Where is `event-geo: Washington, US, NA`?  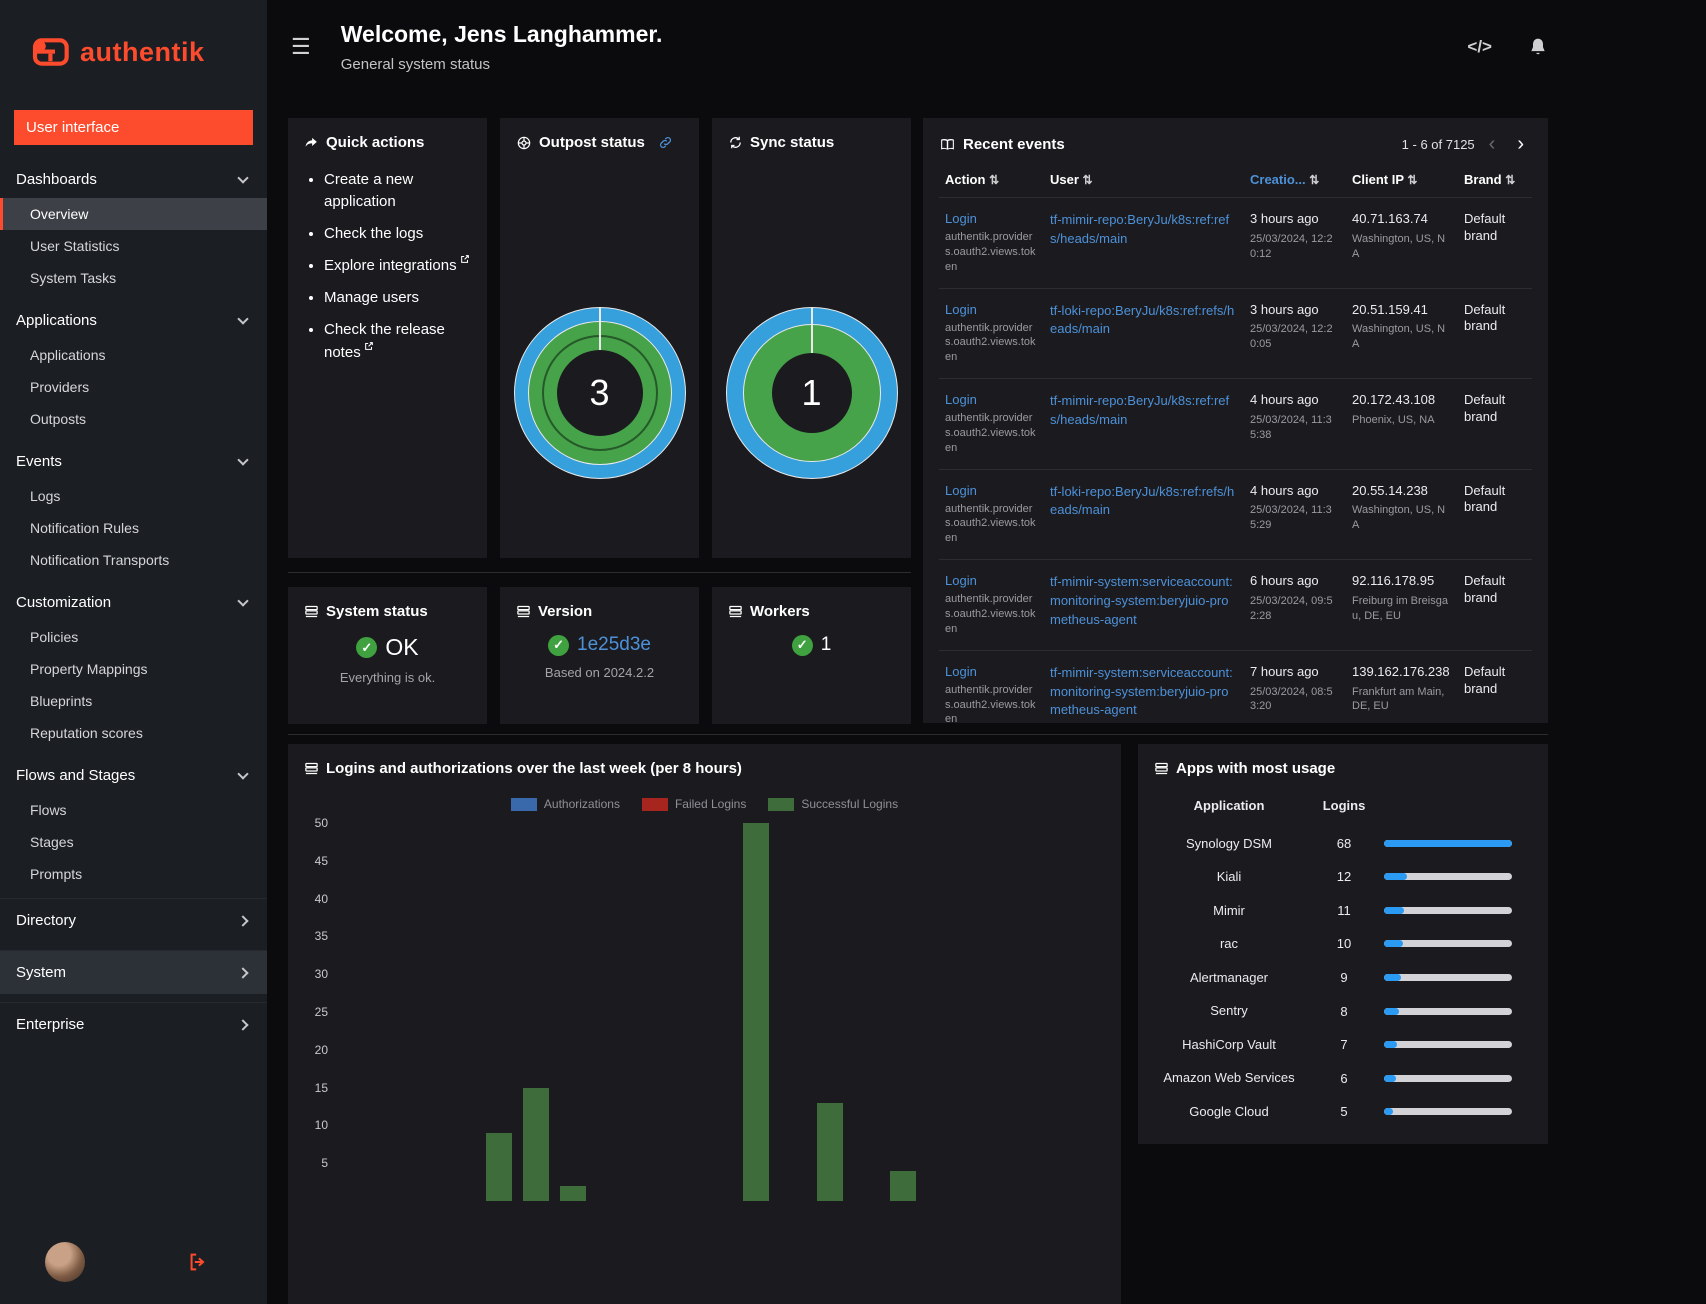
event-geo: Washington, US, NA is located at coordinates (1399, 518).